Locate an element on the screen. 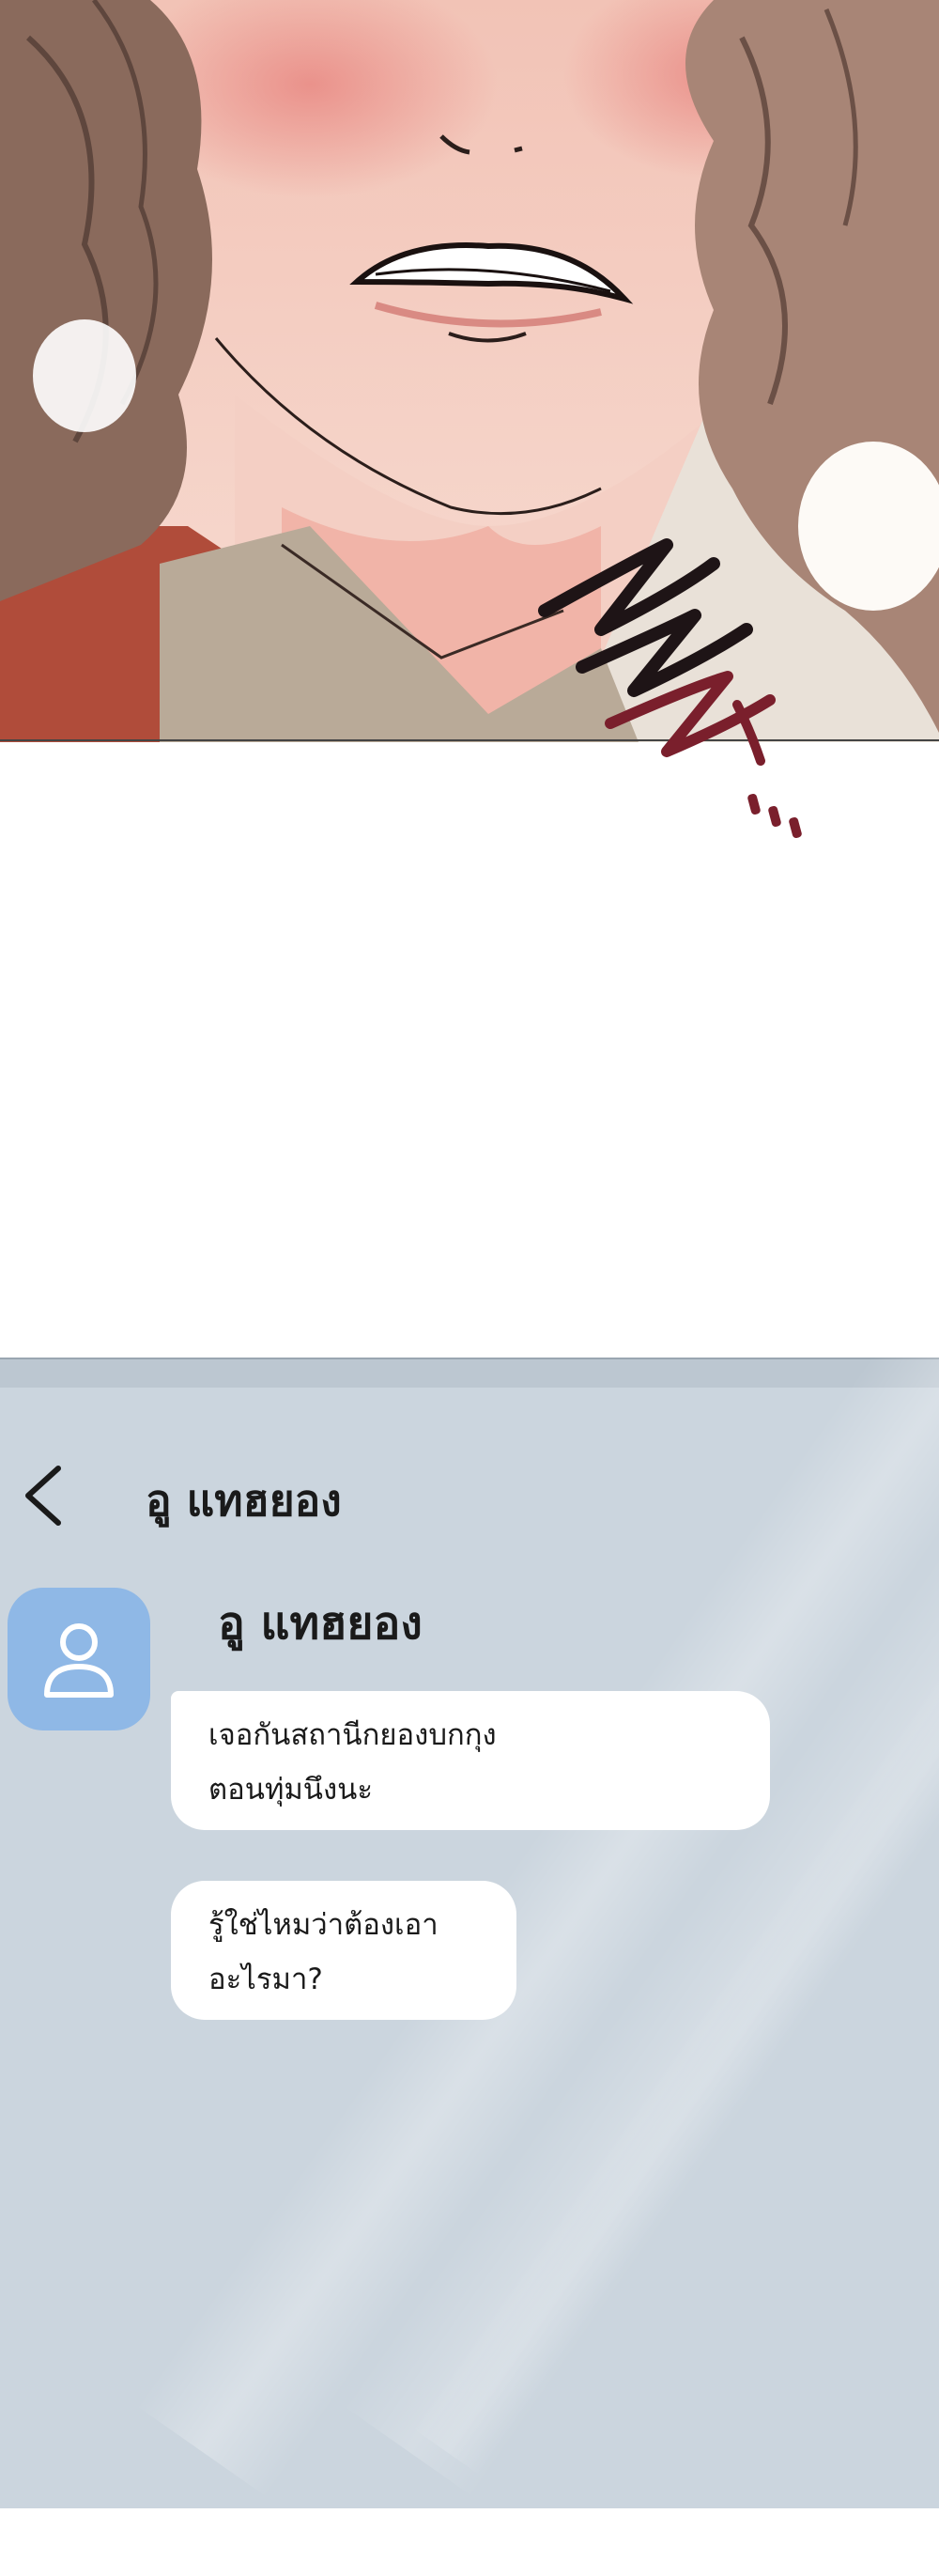  sender-name: อู แทฮยอง is located at coordinates (320, 1623).